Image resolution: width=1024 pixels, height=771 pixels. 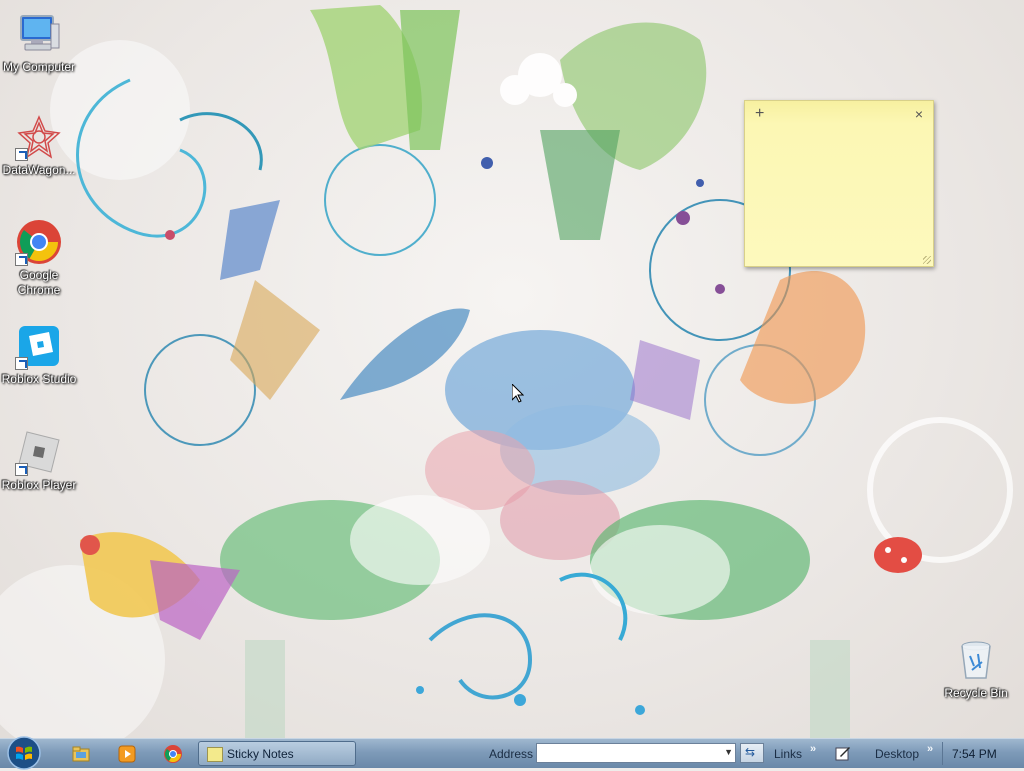 What do you see at coordinates (974, 754) in the screenshot?
I see `clock: 7:54 PM` at bounding box center [974, 754].